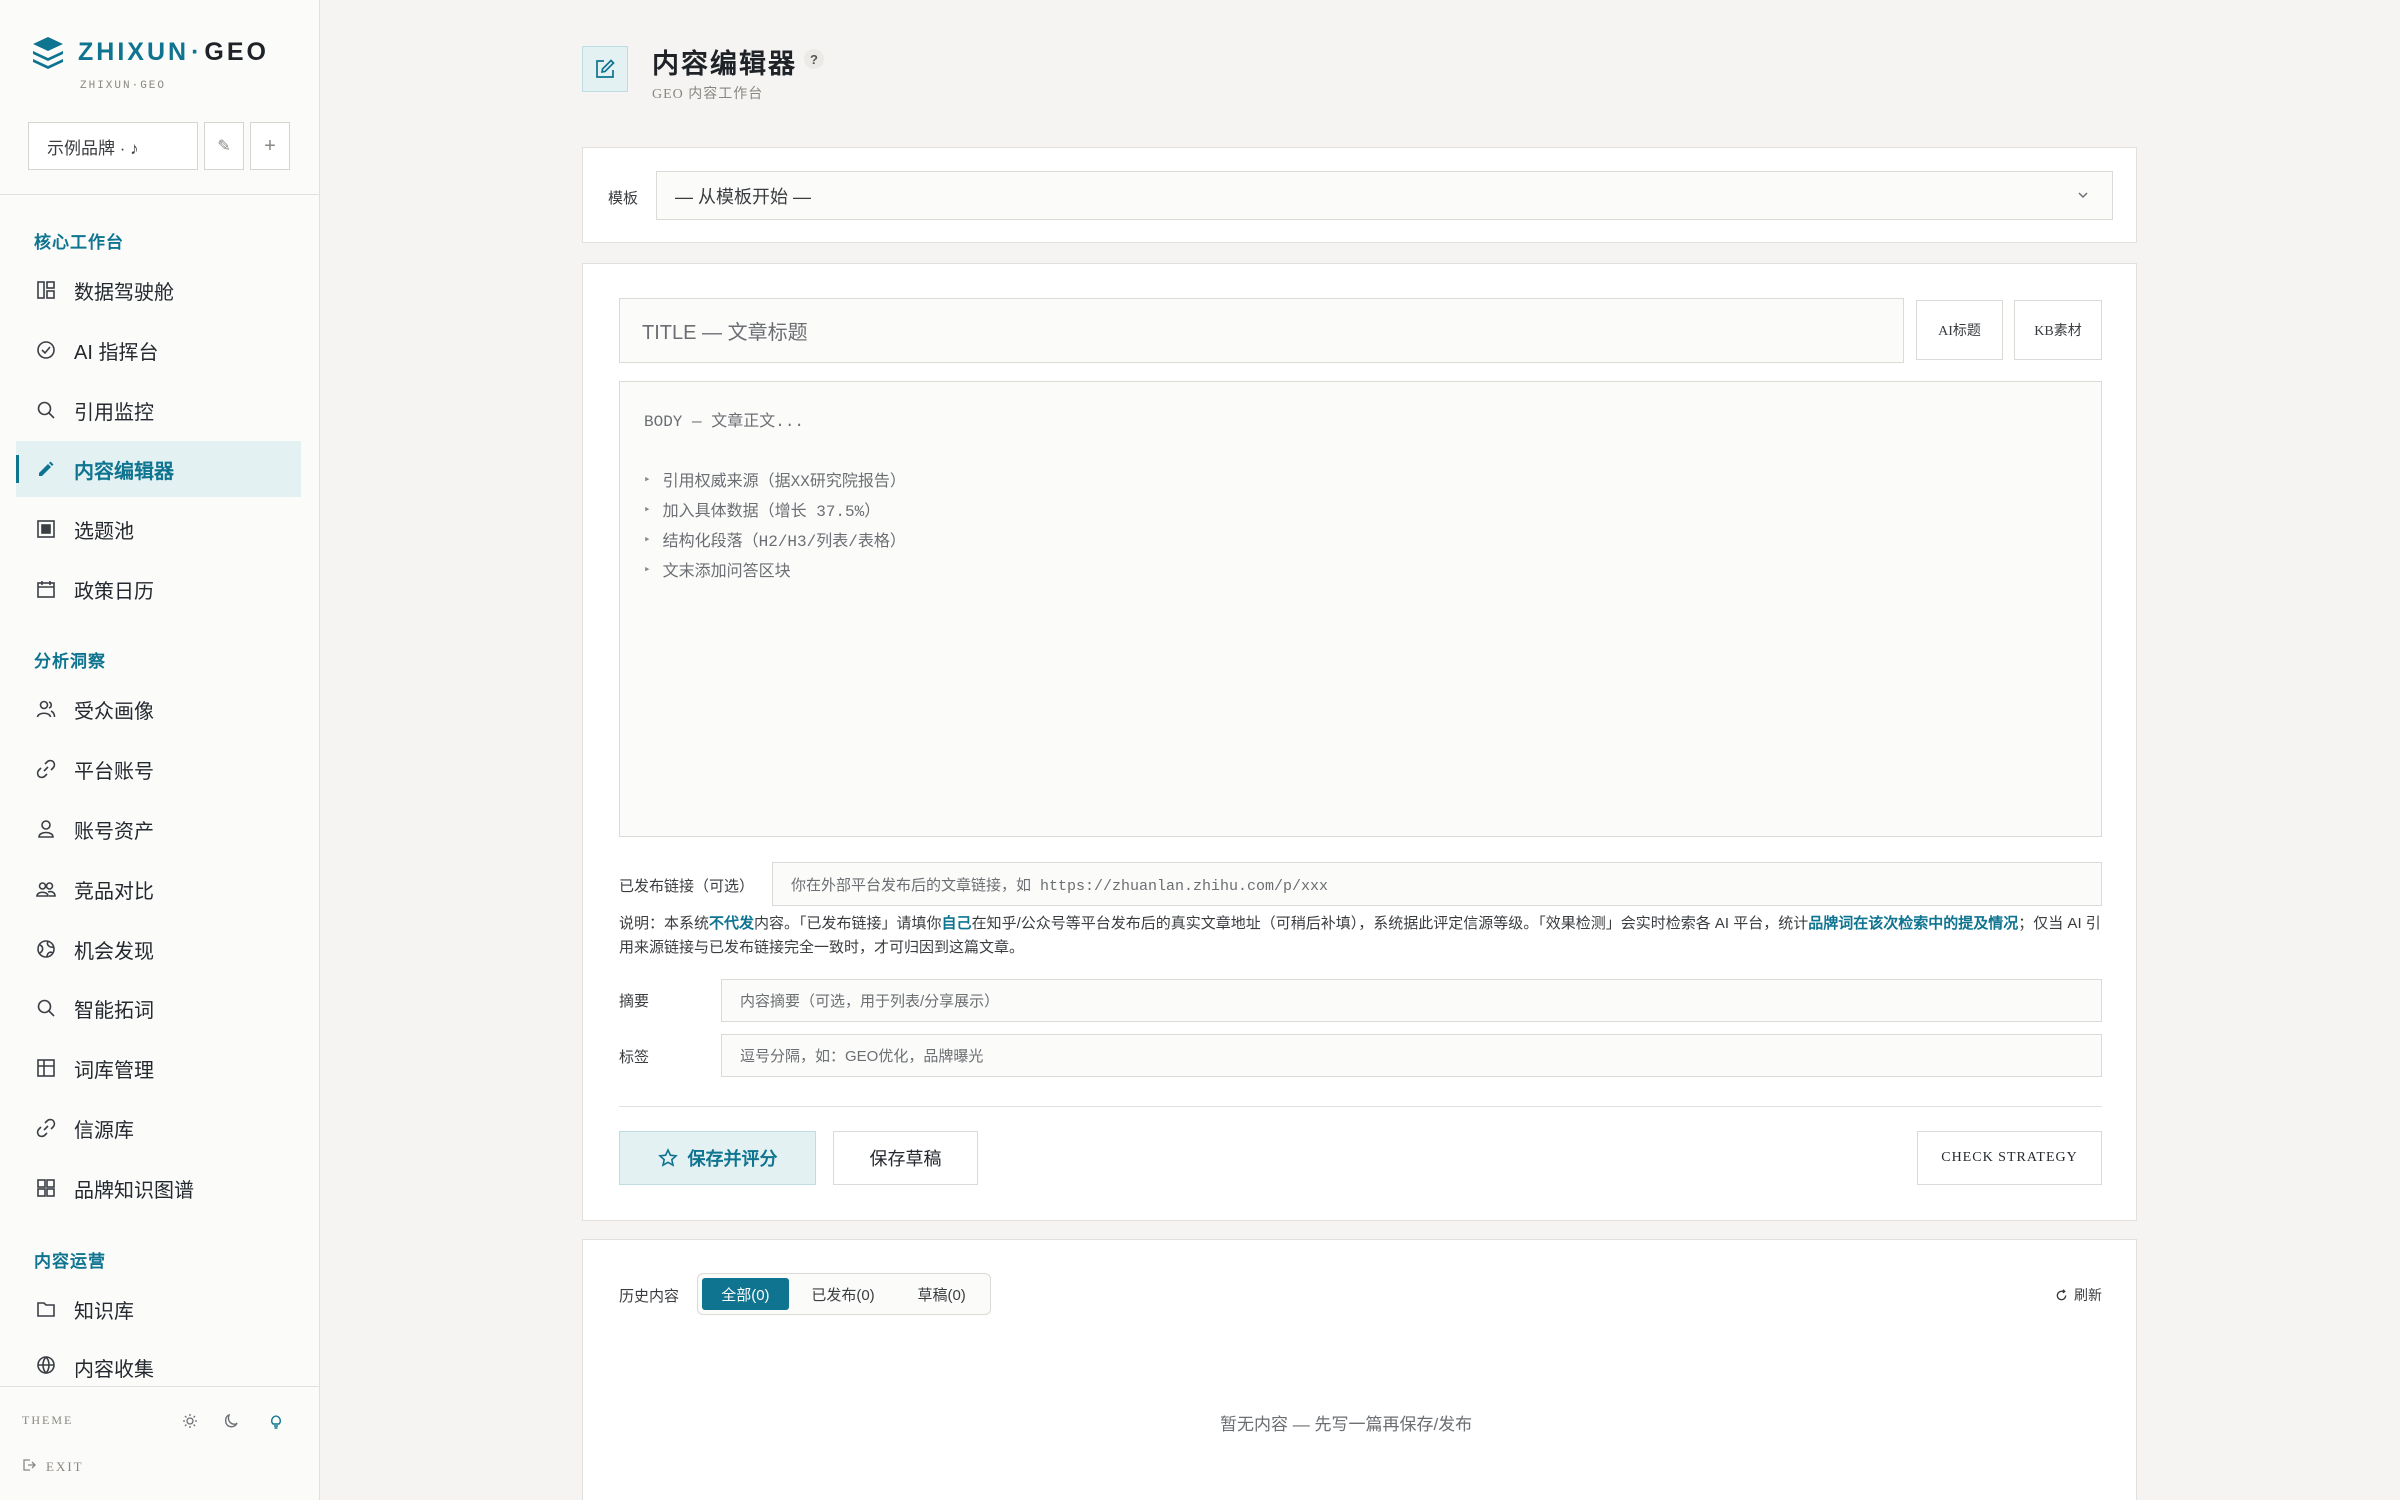 The image size is (2400, 1500). I want to click on body-hint: ▸ 加入具体数据（增长 37.5%）, so click(762, 512).